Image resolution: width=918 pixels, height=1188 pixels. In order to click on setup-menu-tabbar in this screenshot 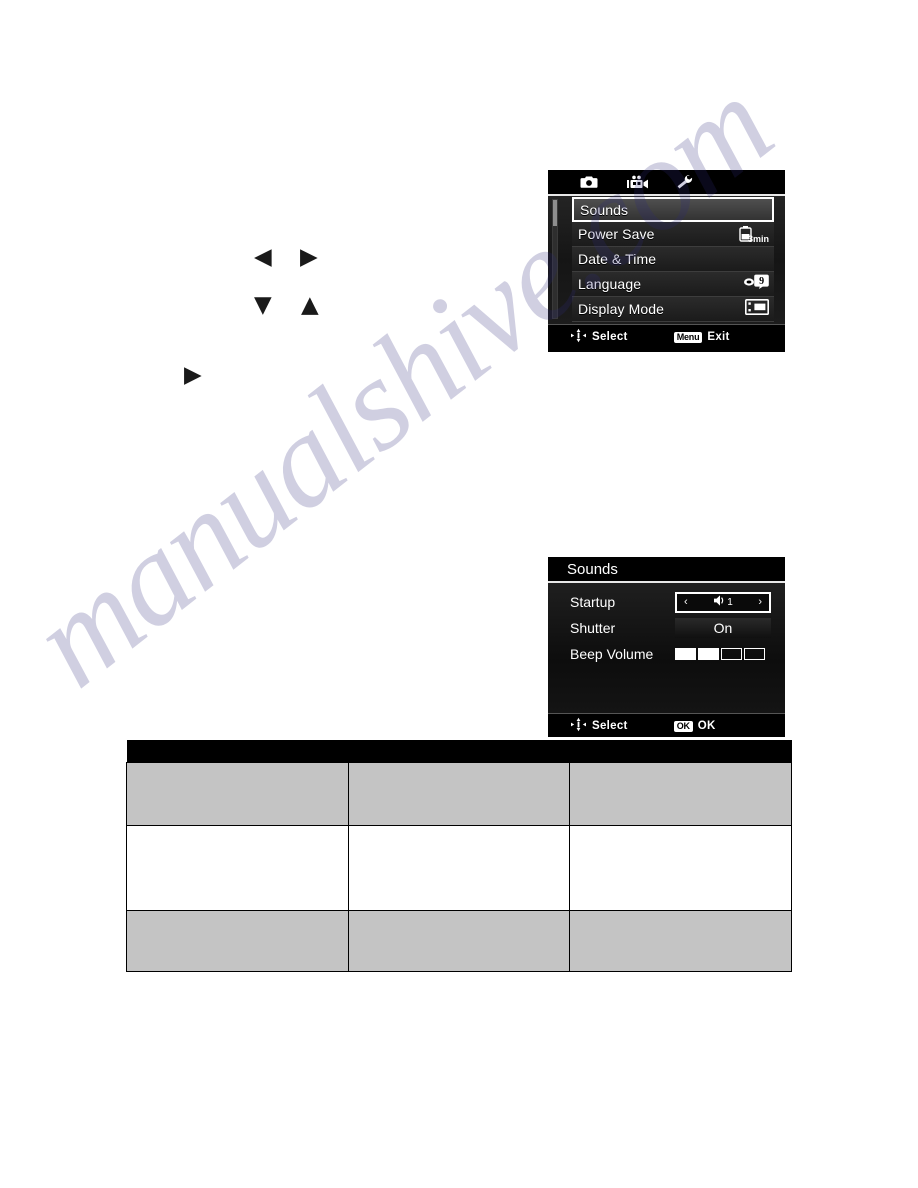, I will do `click(666, 183)`.